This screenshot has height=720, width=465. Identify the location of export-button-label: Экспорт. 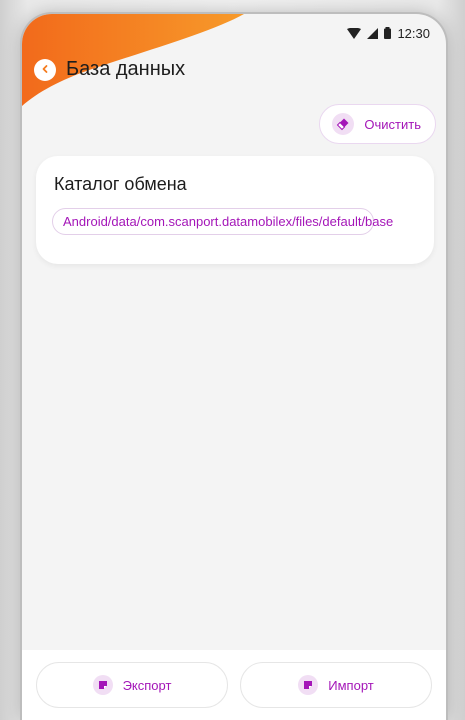
(147, 685).